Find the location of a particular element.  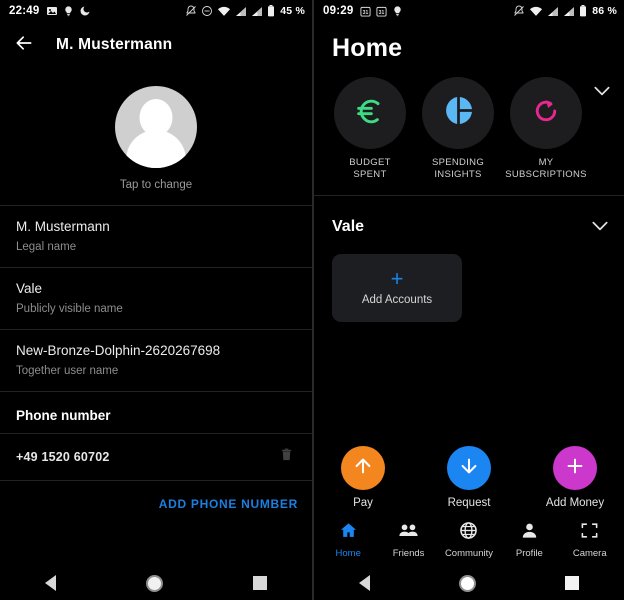

field-label: Publicly visible name is located at coordinates (69, 309).